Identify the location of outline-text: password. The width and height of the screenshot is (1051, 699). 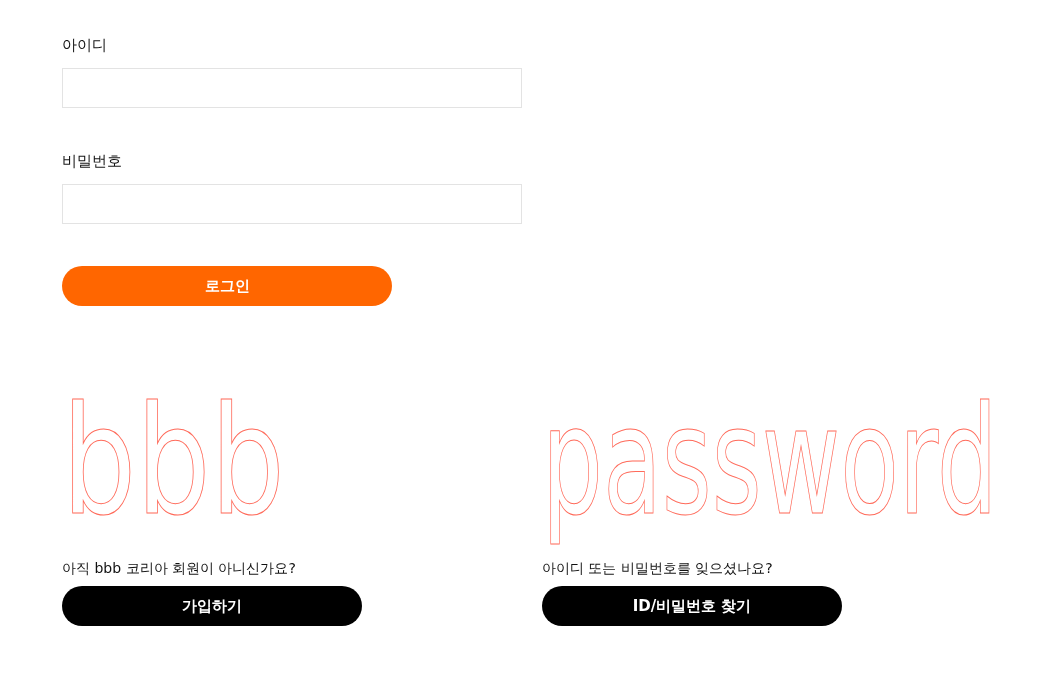
(770, 461).